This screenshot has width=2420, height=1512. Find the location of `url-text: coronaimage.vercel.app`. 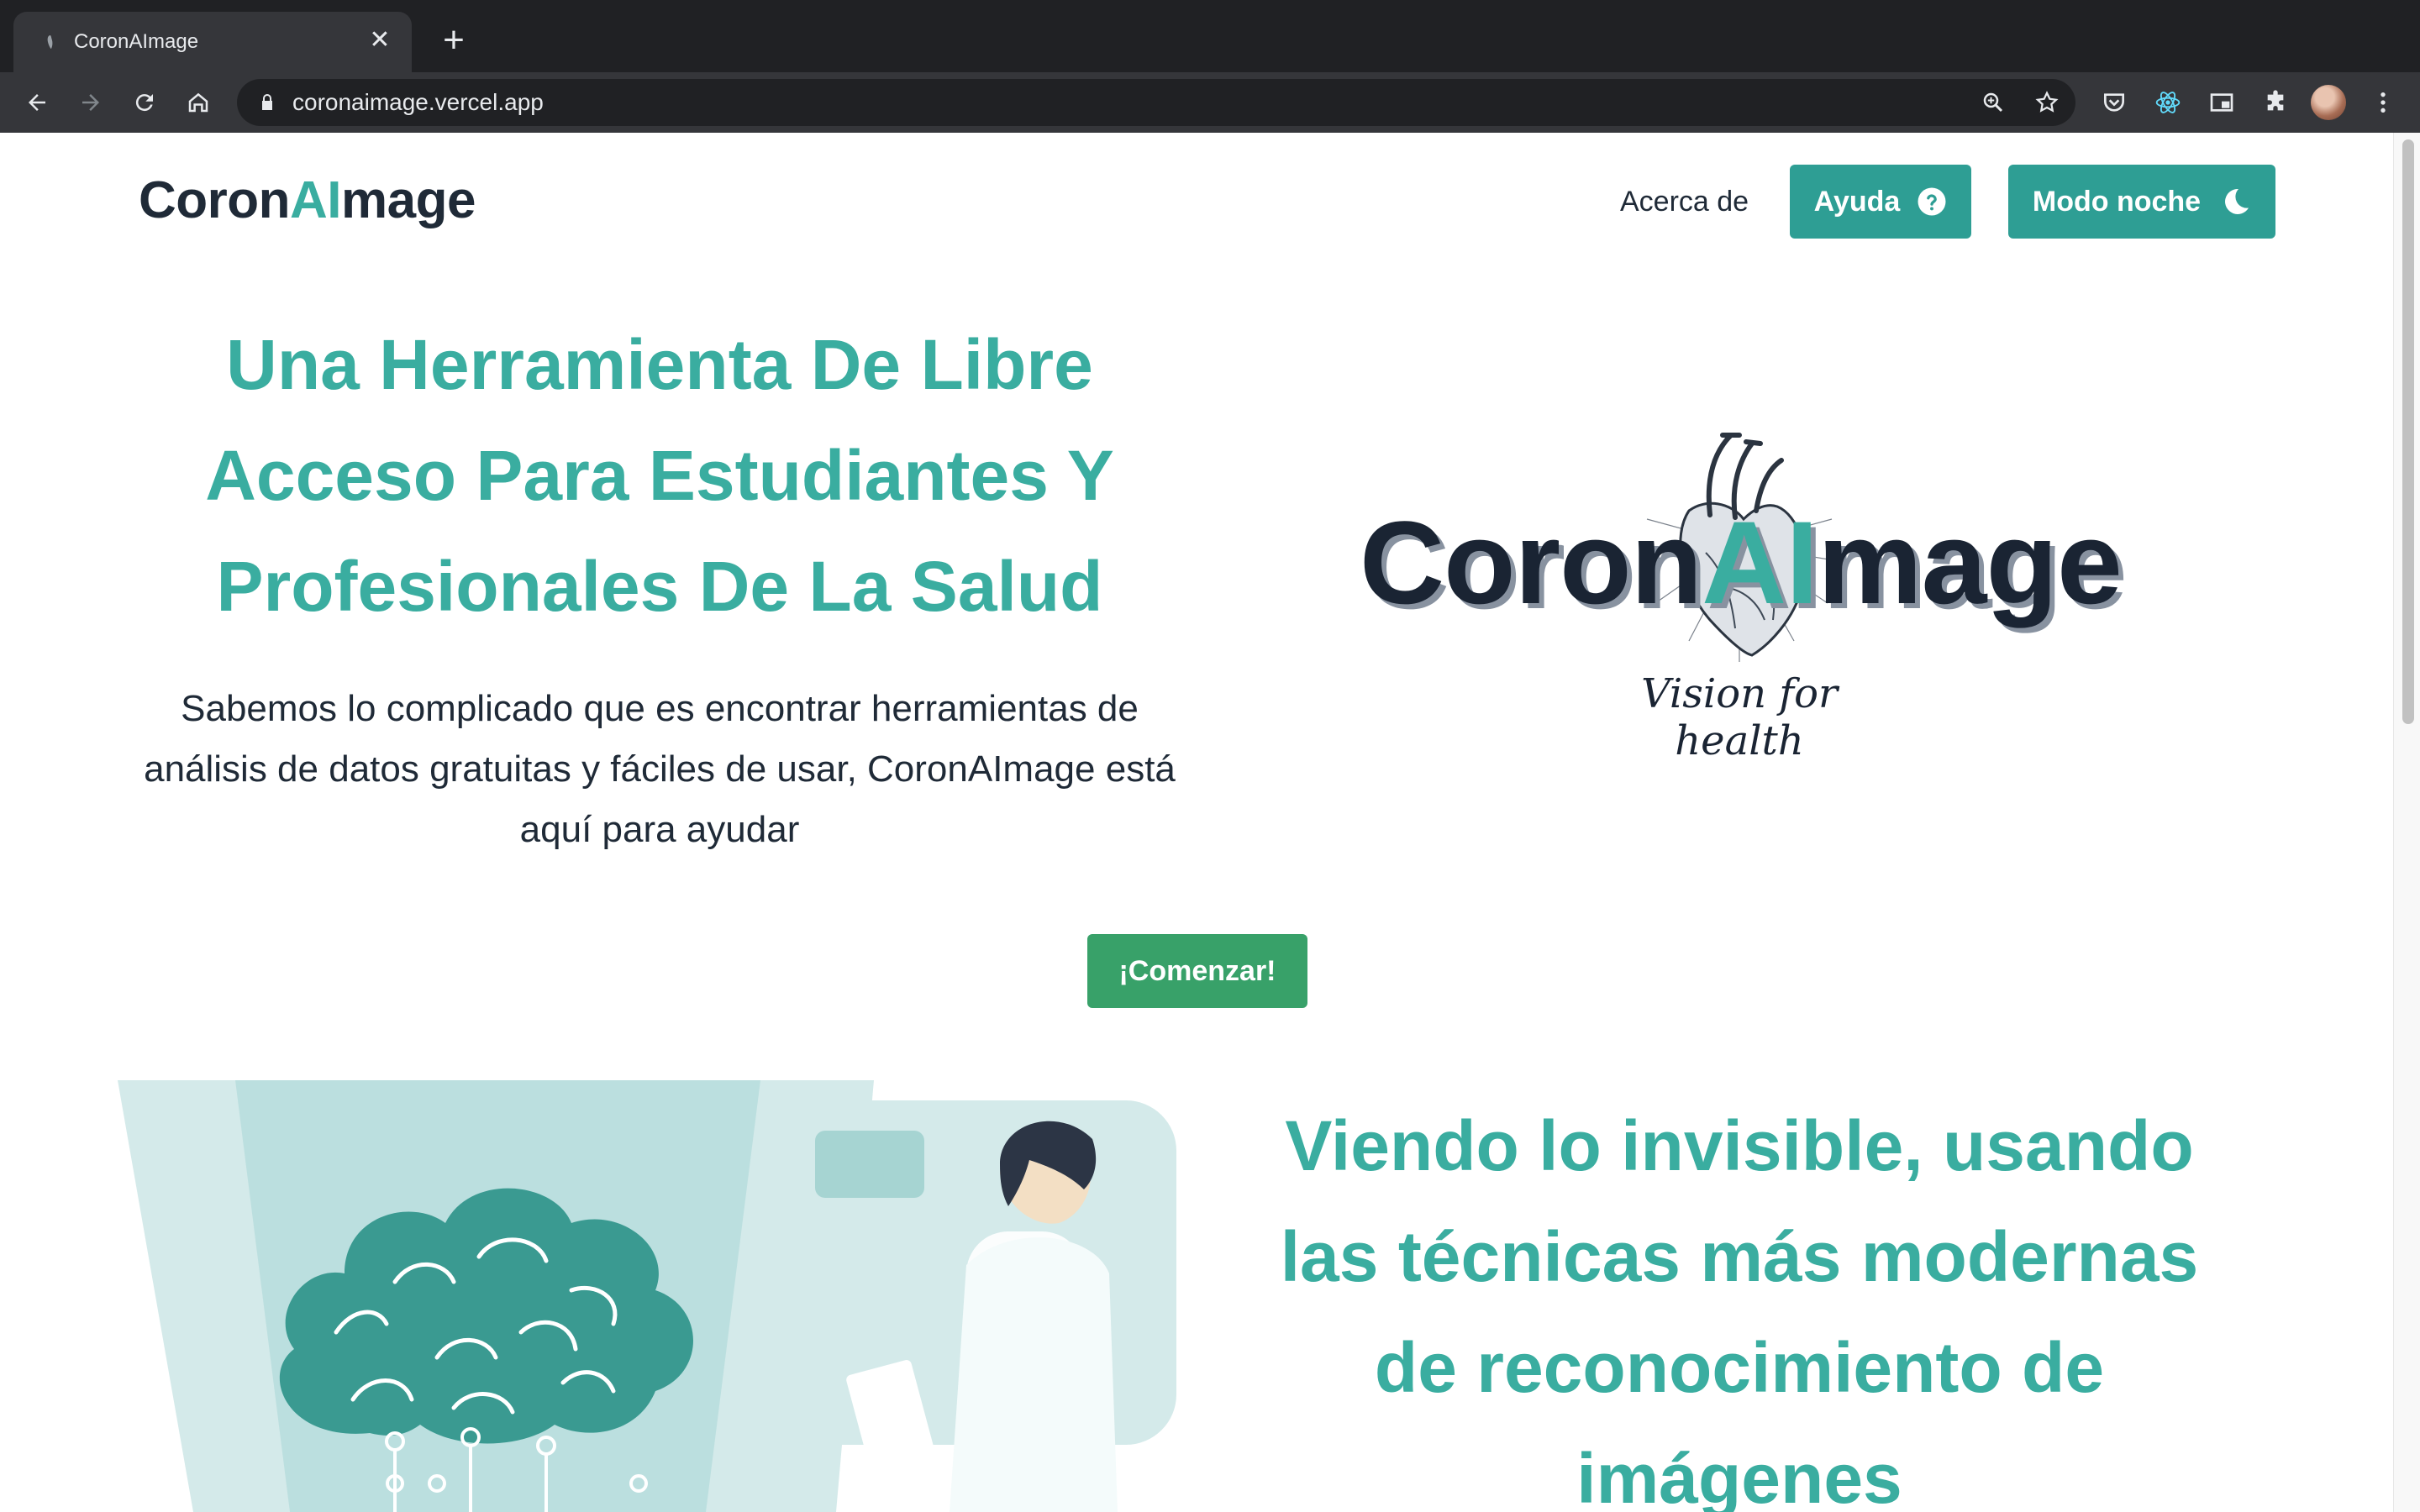

url-text: coronaimage.vercel.app is located at coordinates (418, 102).